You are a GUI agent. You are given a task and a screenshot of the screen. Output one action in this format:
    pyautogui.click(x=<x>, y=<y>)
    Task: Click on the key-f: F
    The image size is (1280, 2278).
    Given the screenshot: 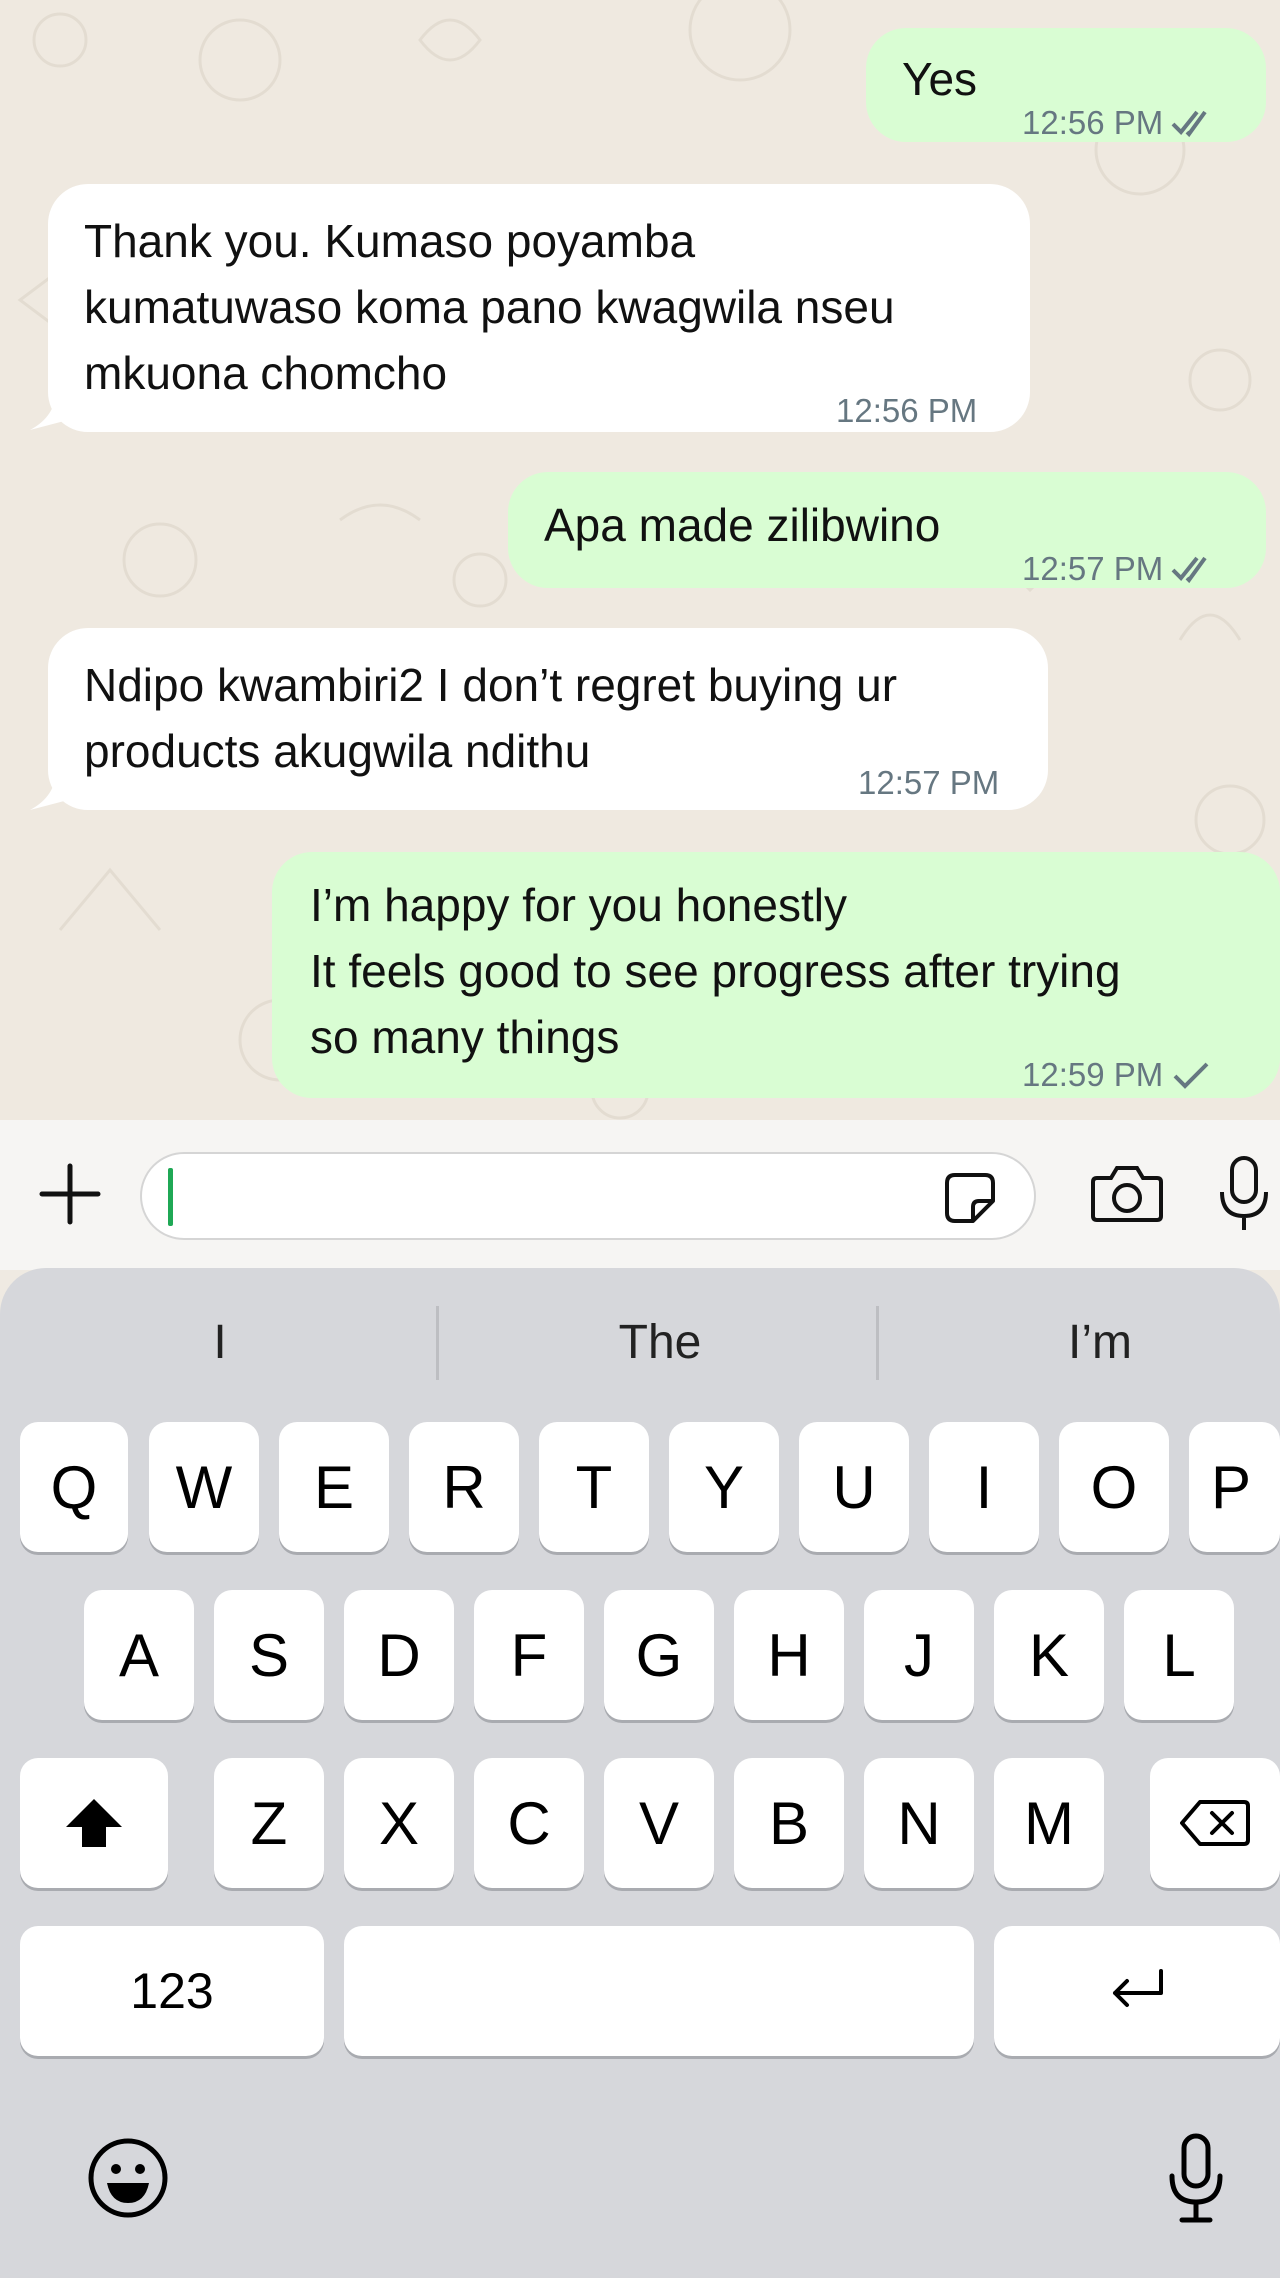 What is the action you would take?
    pyautogui.click(x=529, y=1655)
    